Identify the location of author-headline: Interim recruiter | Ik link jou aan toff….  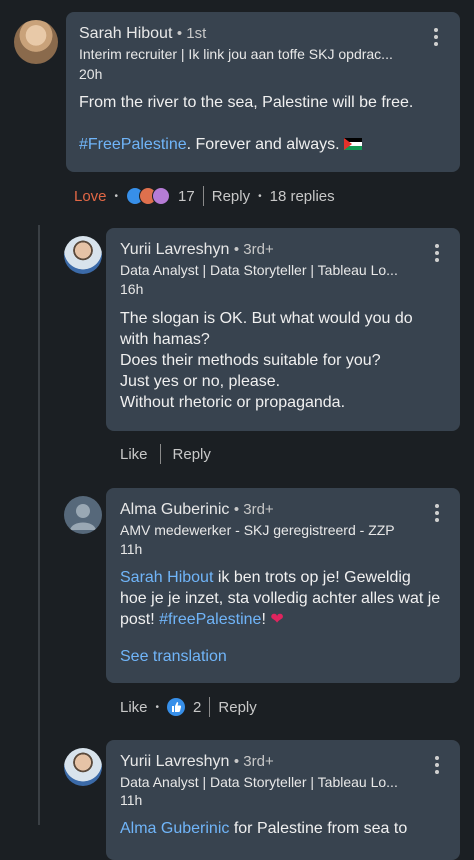
(236, 54).